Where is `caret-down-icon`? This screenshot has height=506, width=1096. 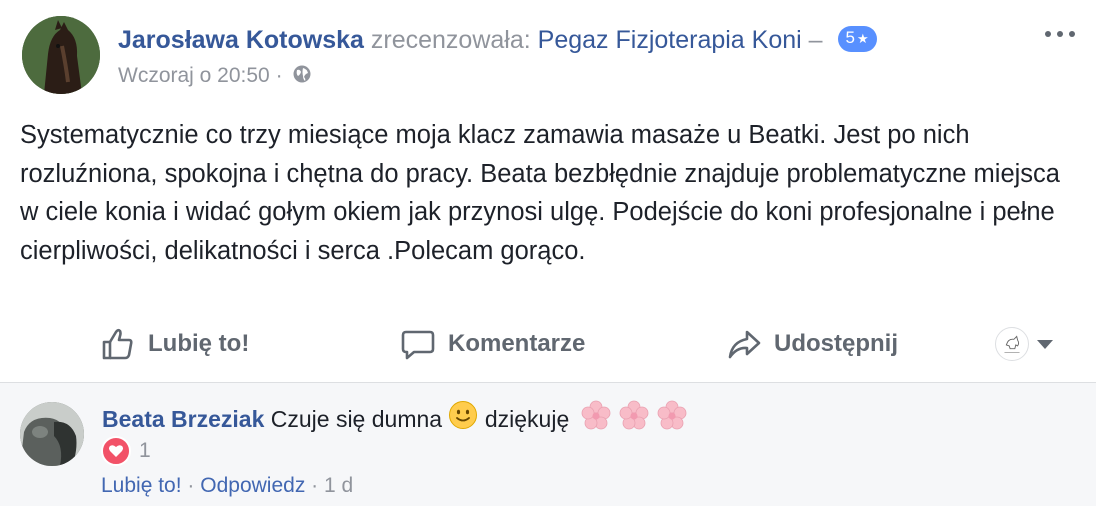 caret-down-icon is located at coordinates (1045, 344).